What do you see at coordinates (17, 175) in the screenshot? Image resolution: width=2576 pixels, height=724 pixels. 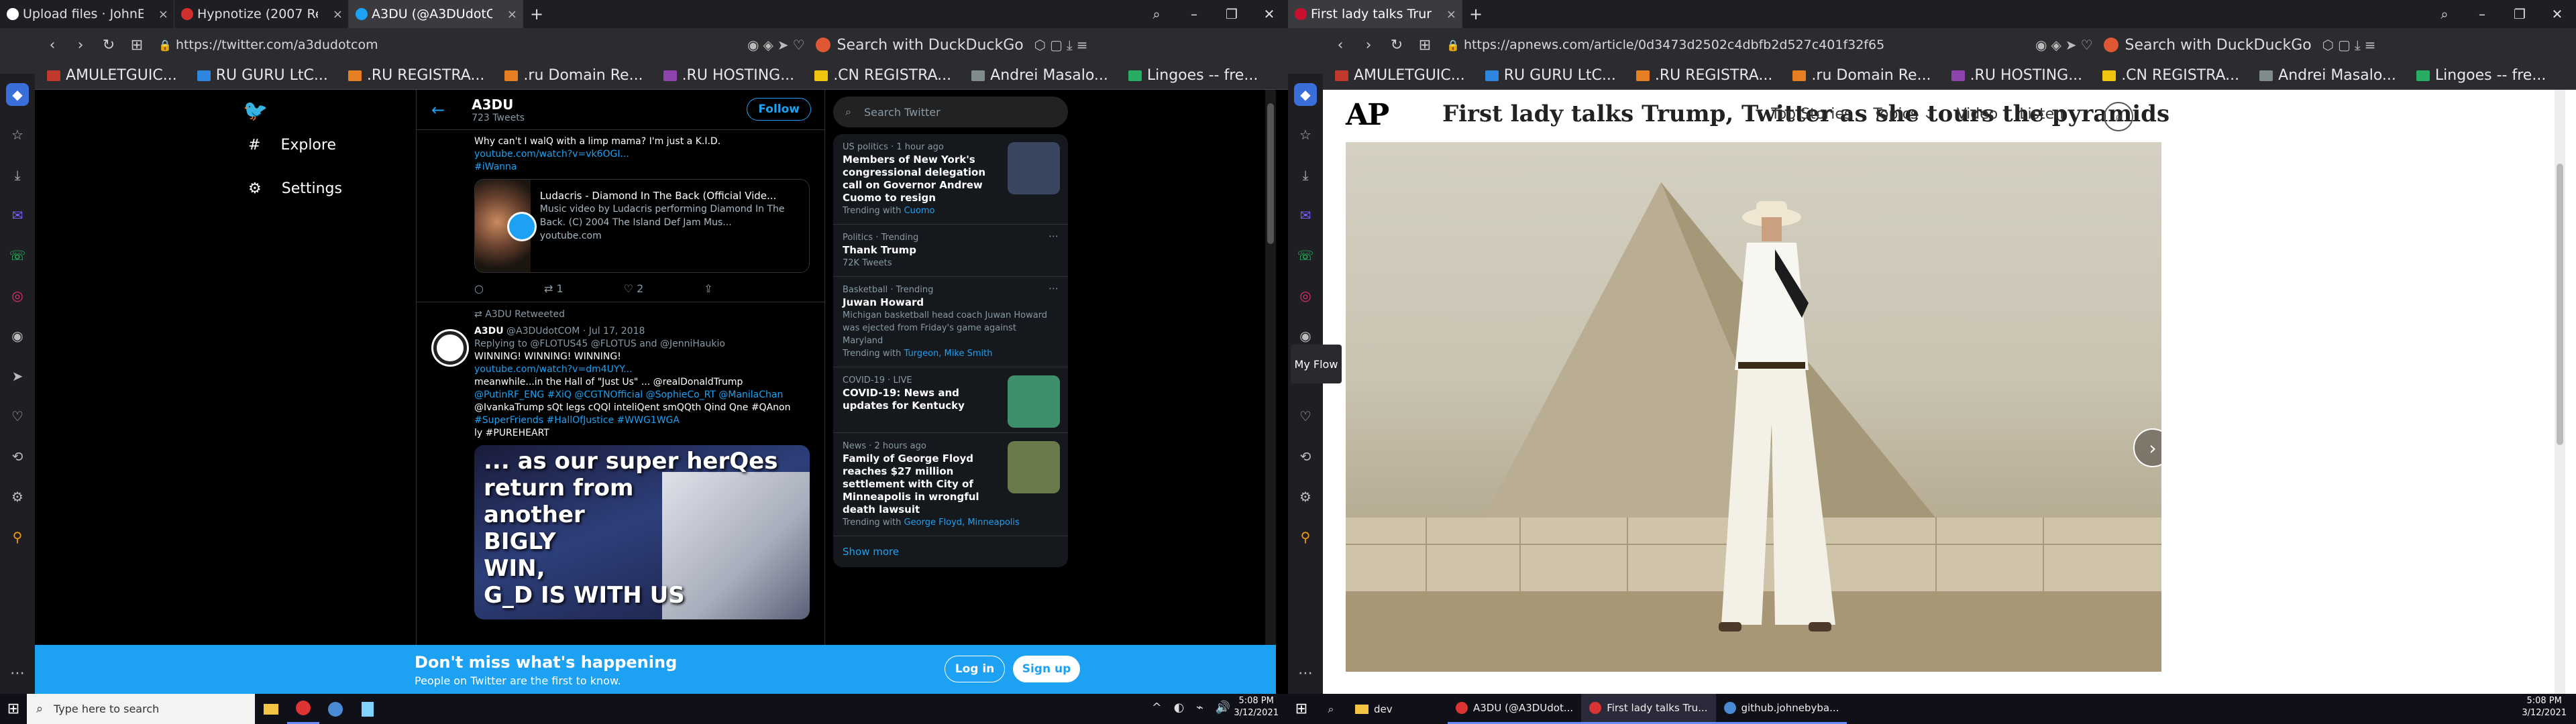 I see `downloads-icon: ⤓` at bounding box center [17, 175].